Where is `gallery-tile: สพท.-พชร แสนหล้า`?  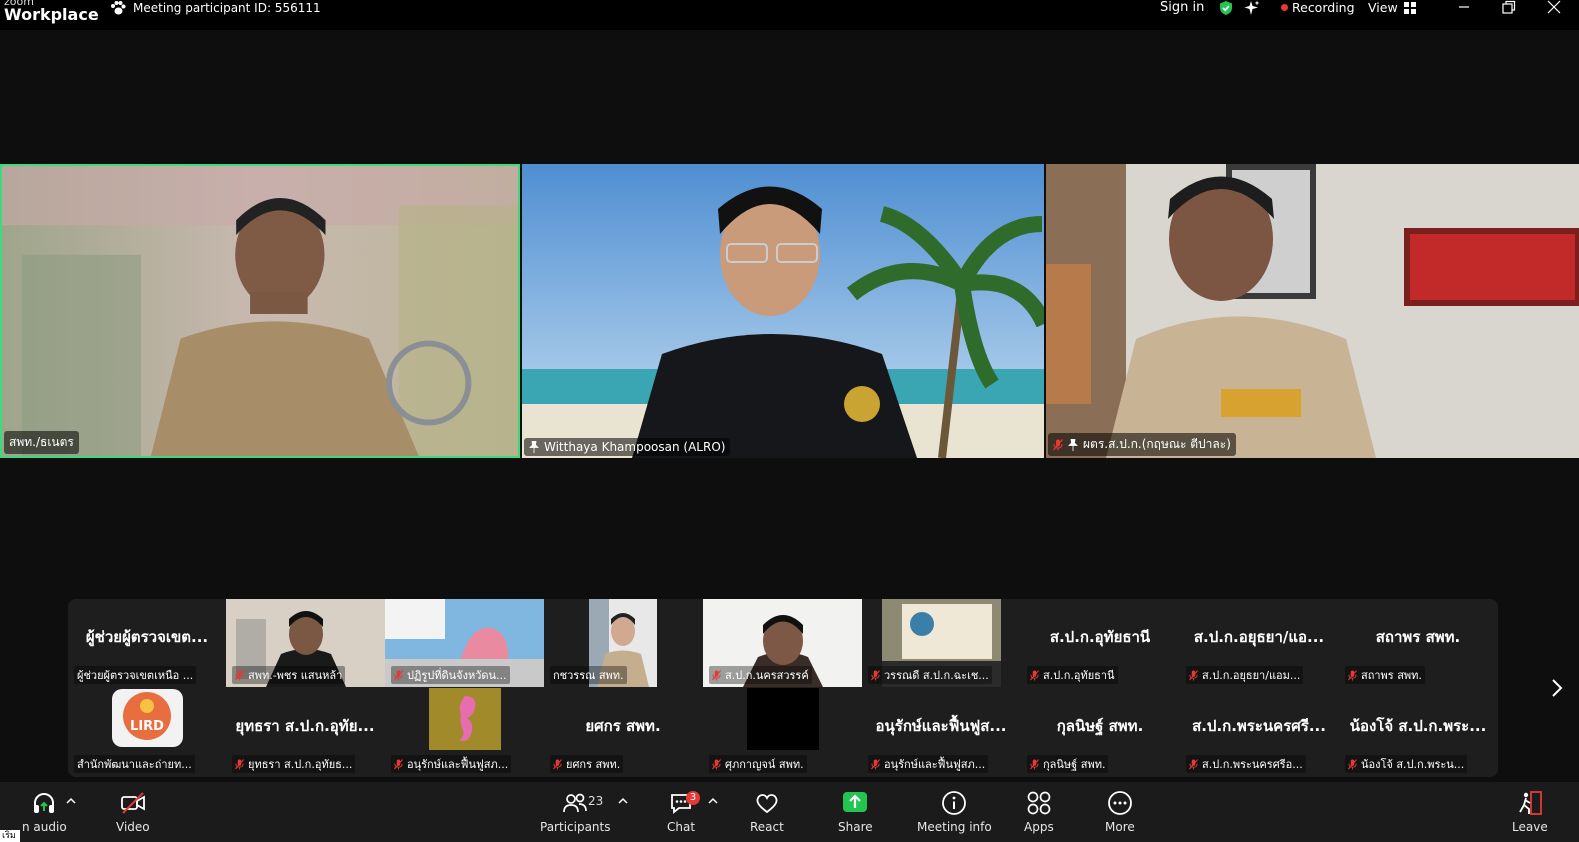
gallery-tile: สพท.-พชร แสนหล้า is located at coordinates (305, 643).